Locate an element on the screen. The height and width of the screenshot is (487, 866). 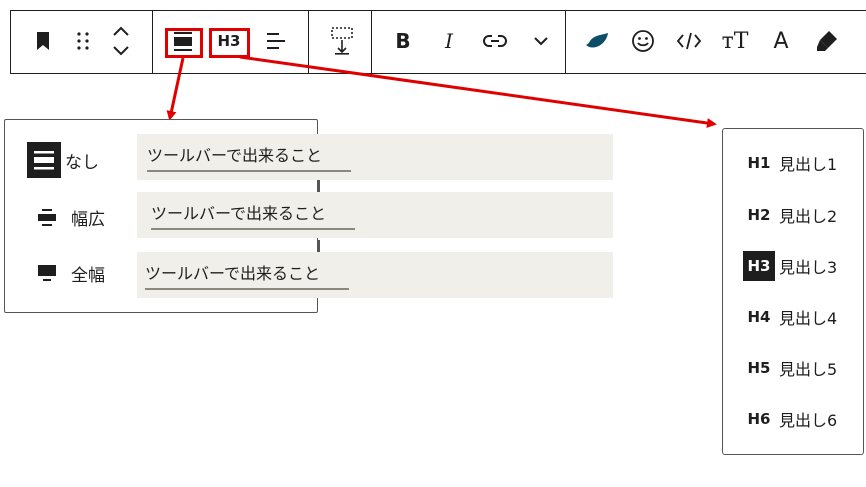
align-option-wide: 幅広 is located at coordinates (65, 217).